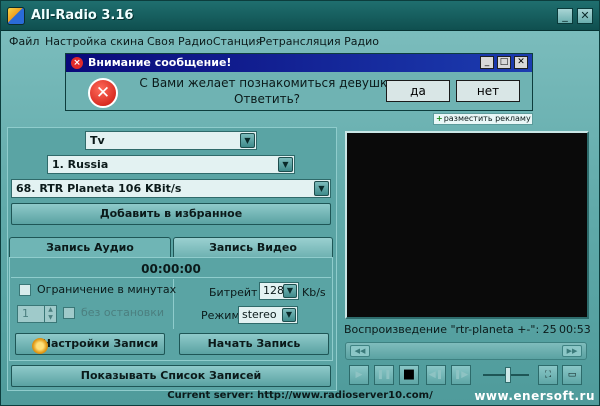 The image size is (600, 406). I want to click on play-button: ▶, so click(359, 375).